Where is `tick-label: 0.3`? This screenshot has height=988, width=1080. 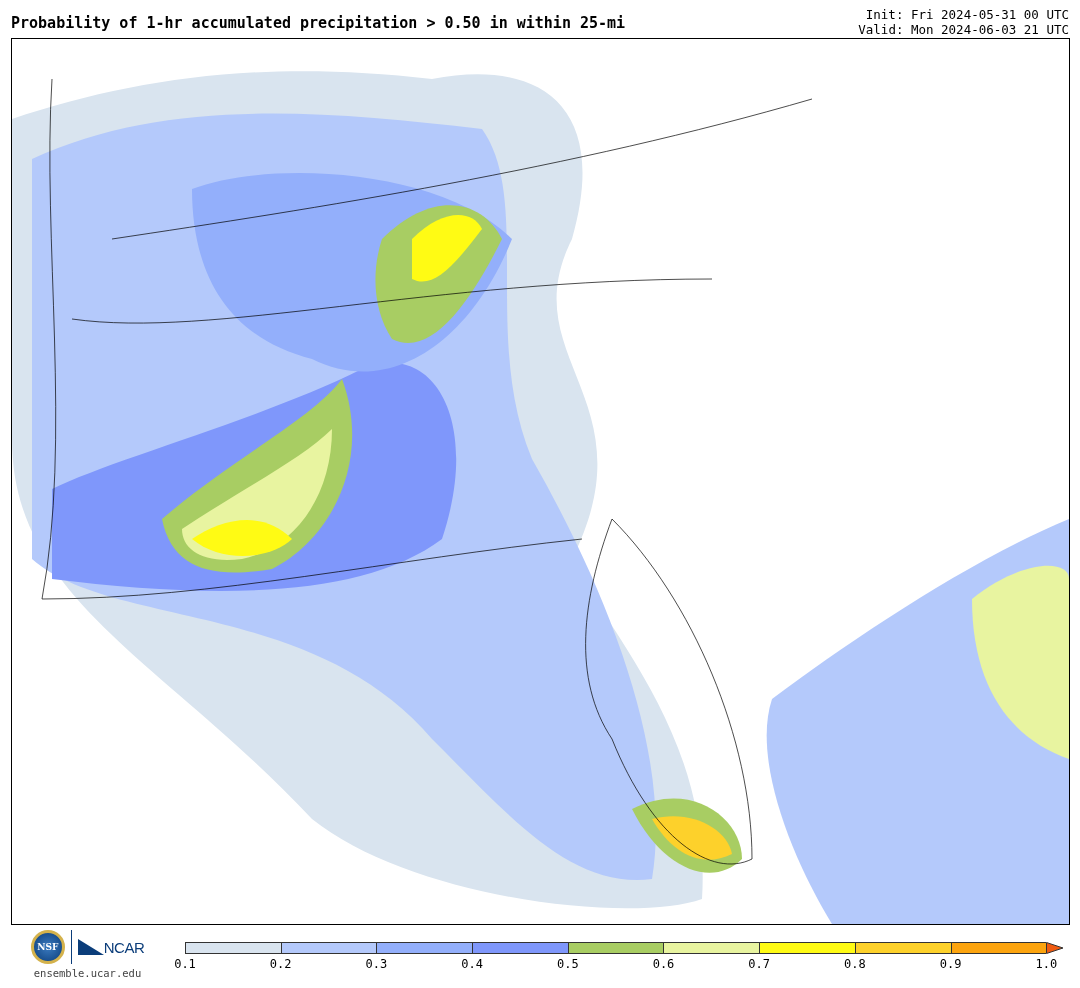 tick-label: 0.3 is located at coordinates (376, 964).